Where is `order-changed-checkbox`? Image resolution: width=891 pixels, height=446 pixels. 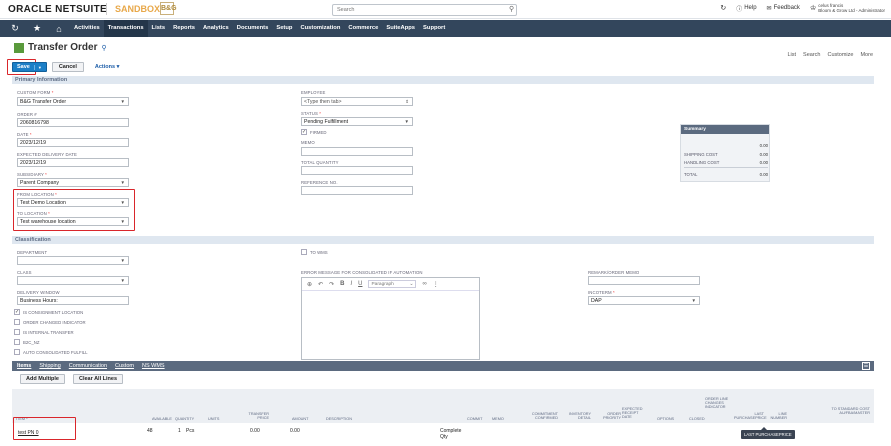 order-changed-checkbox is located at coordinates (17, 322).